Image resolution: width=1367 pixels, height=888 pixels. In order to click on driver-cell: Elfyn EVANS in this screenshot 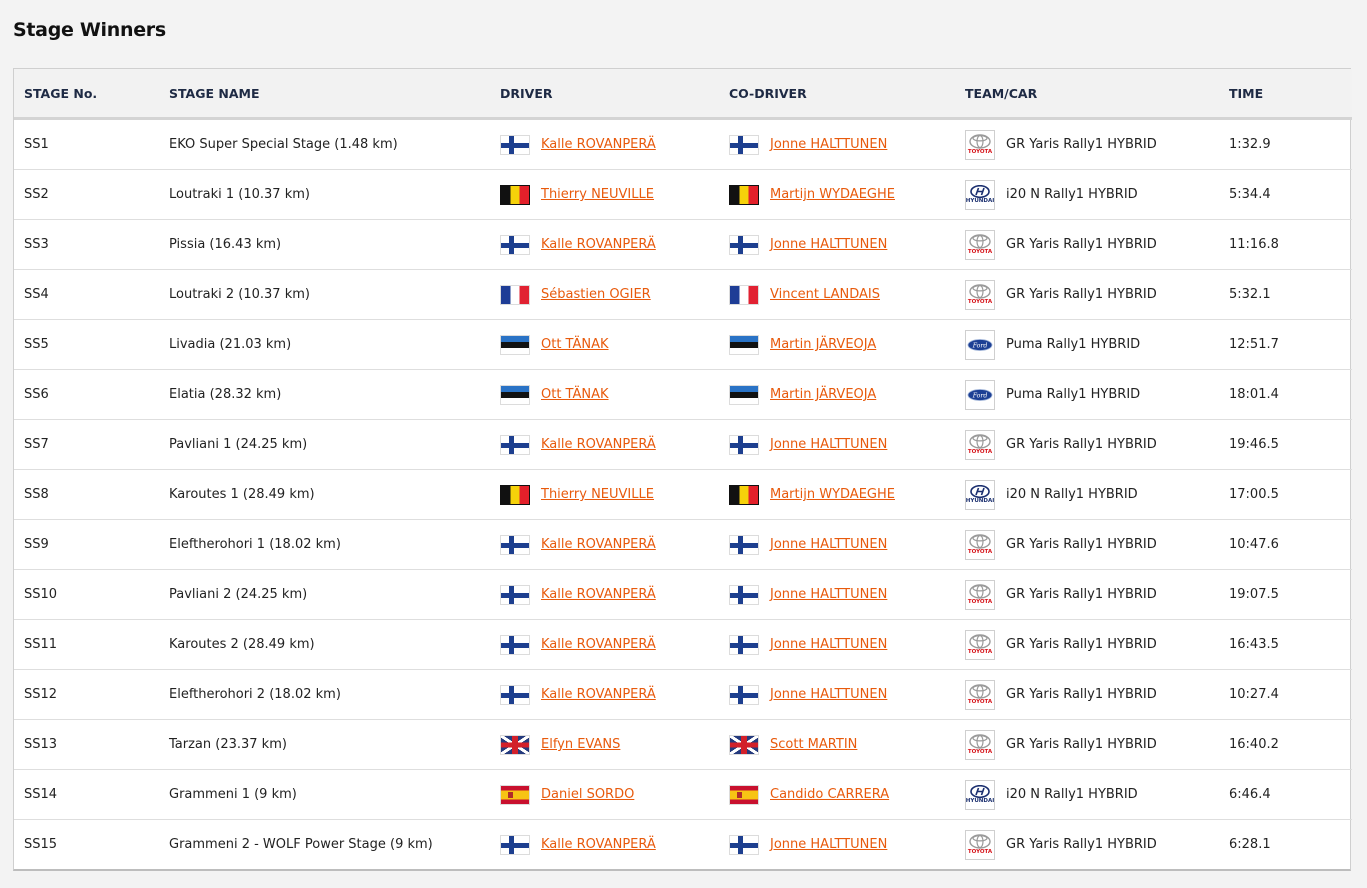, I will do `click(604, 744)`.